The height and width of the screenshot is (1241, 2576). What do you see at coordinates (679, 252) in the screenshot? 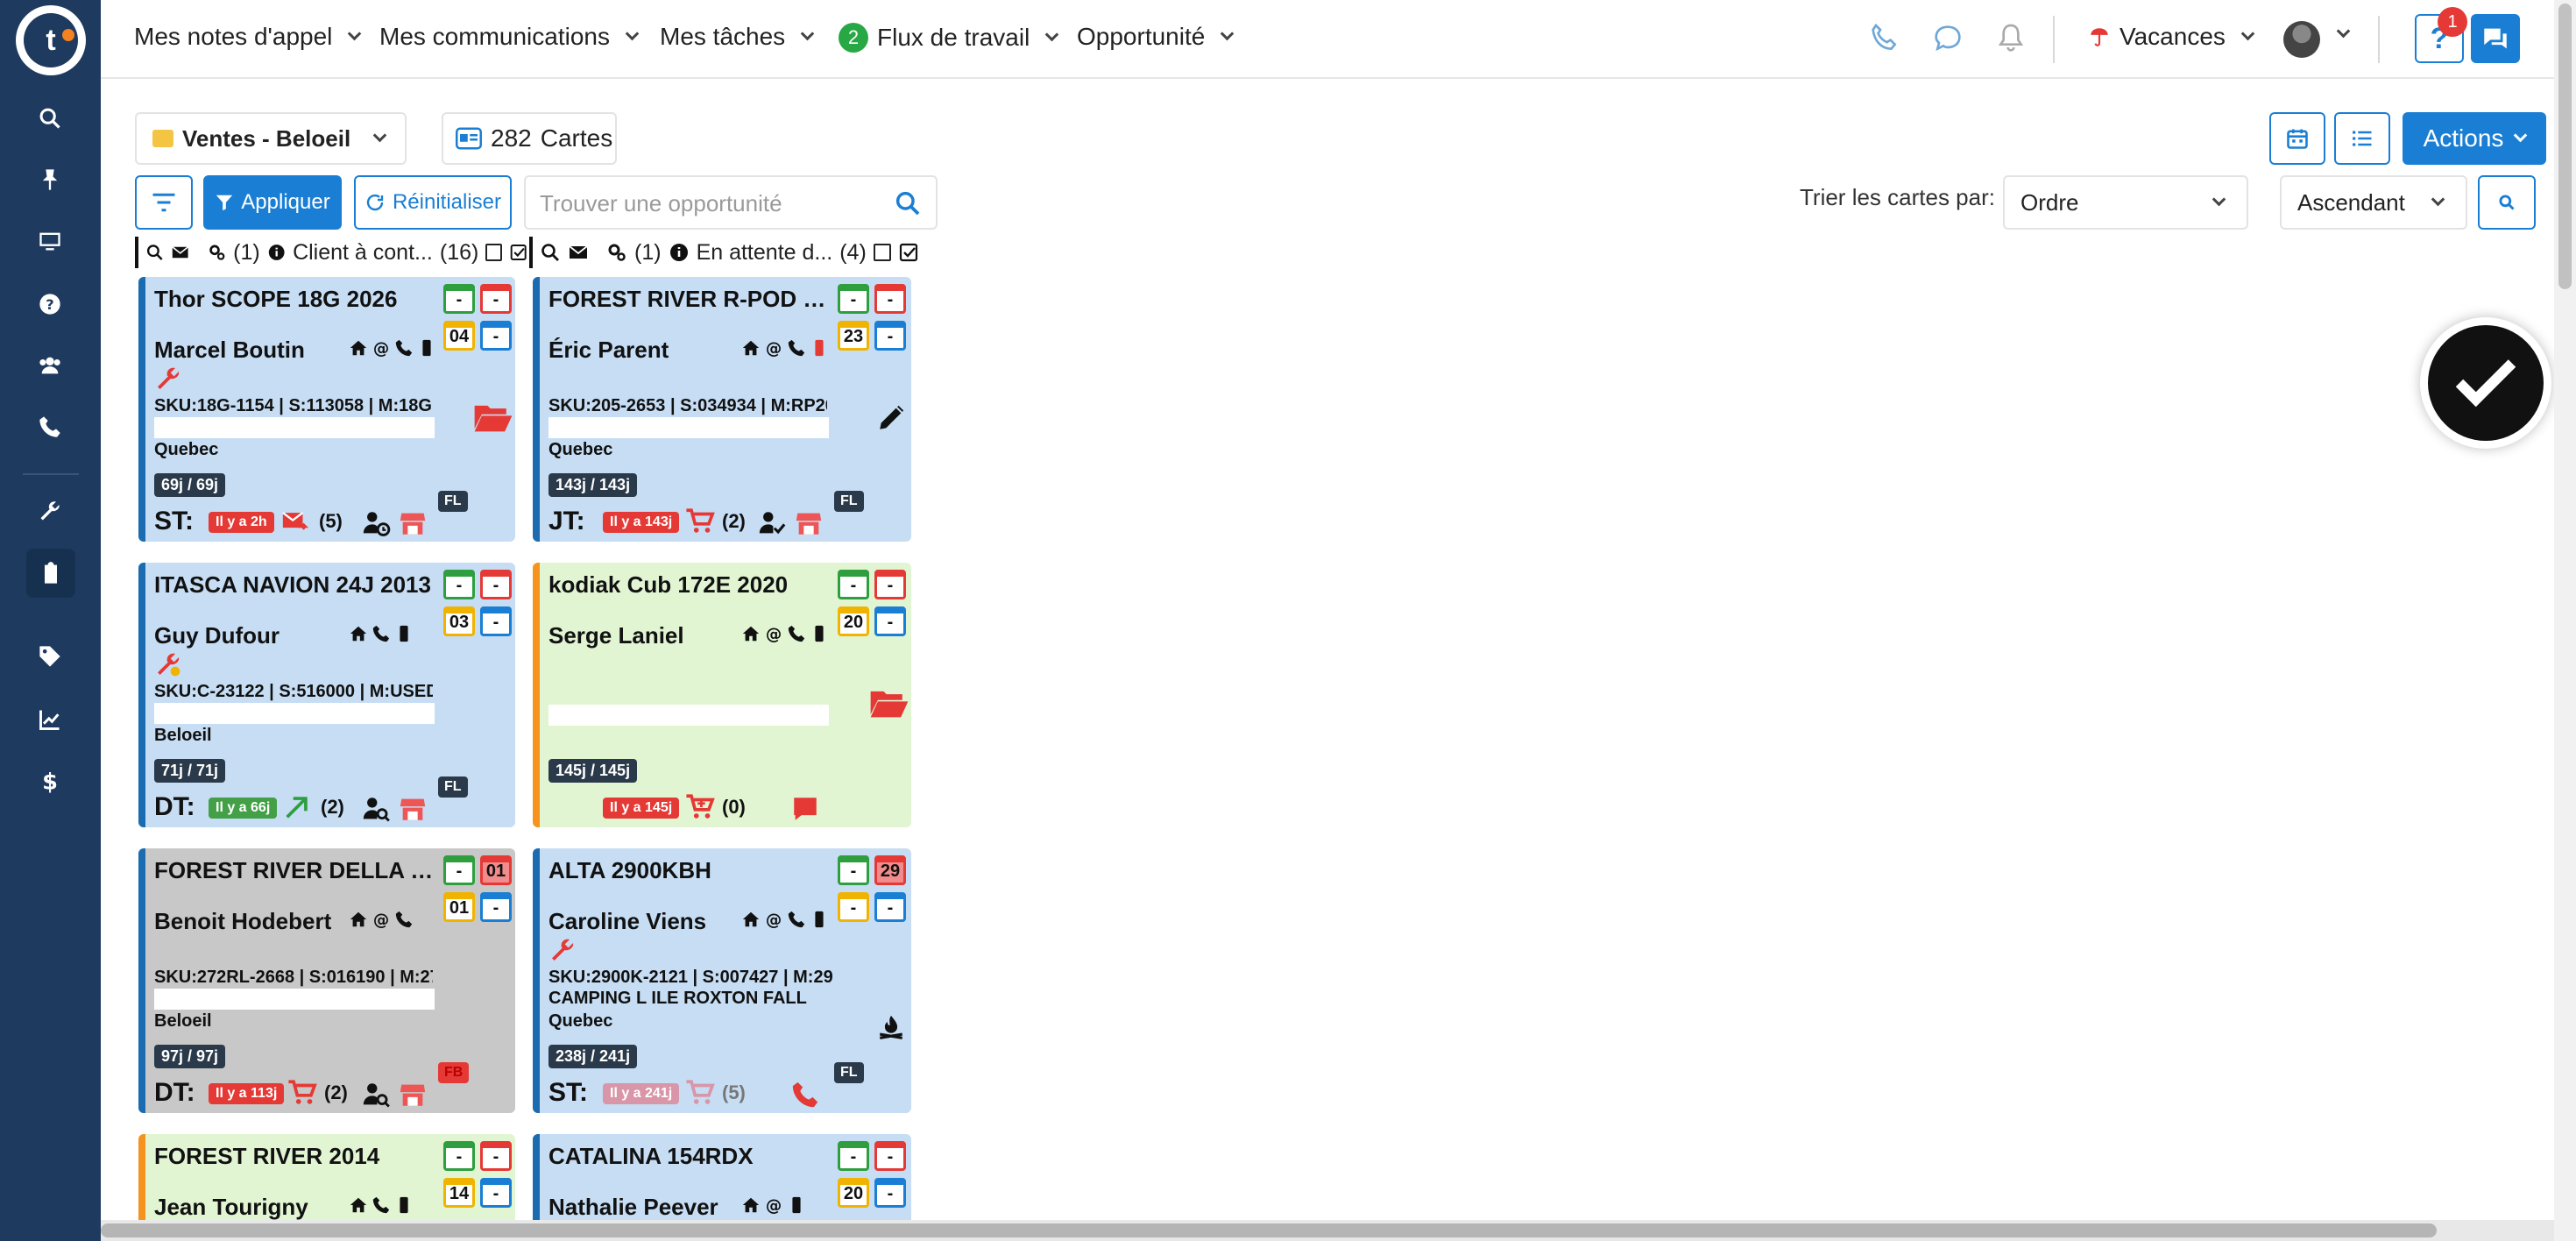
I see `info-icon` at bounding box center [679, 252].